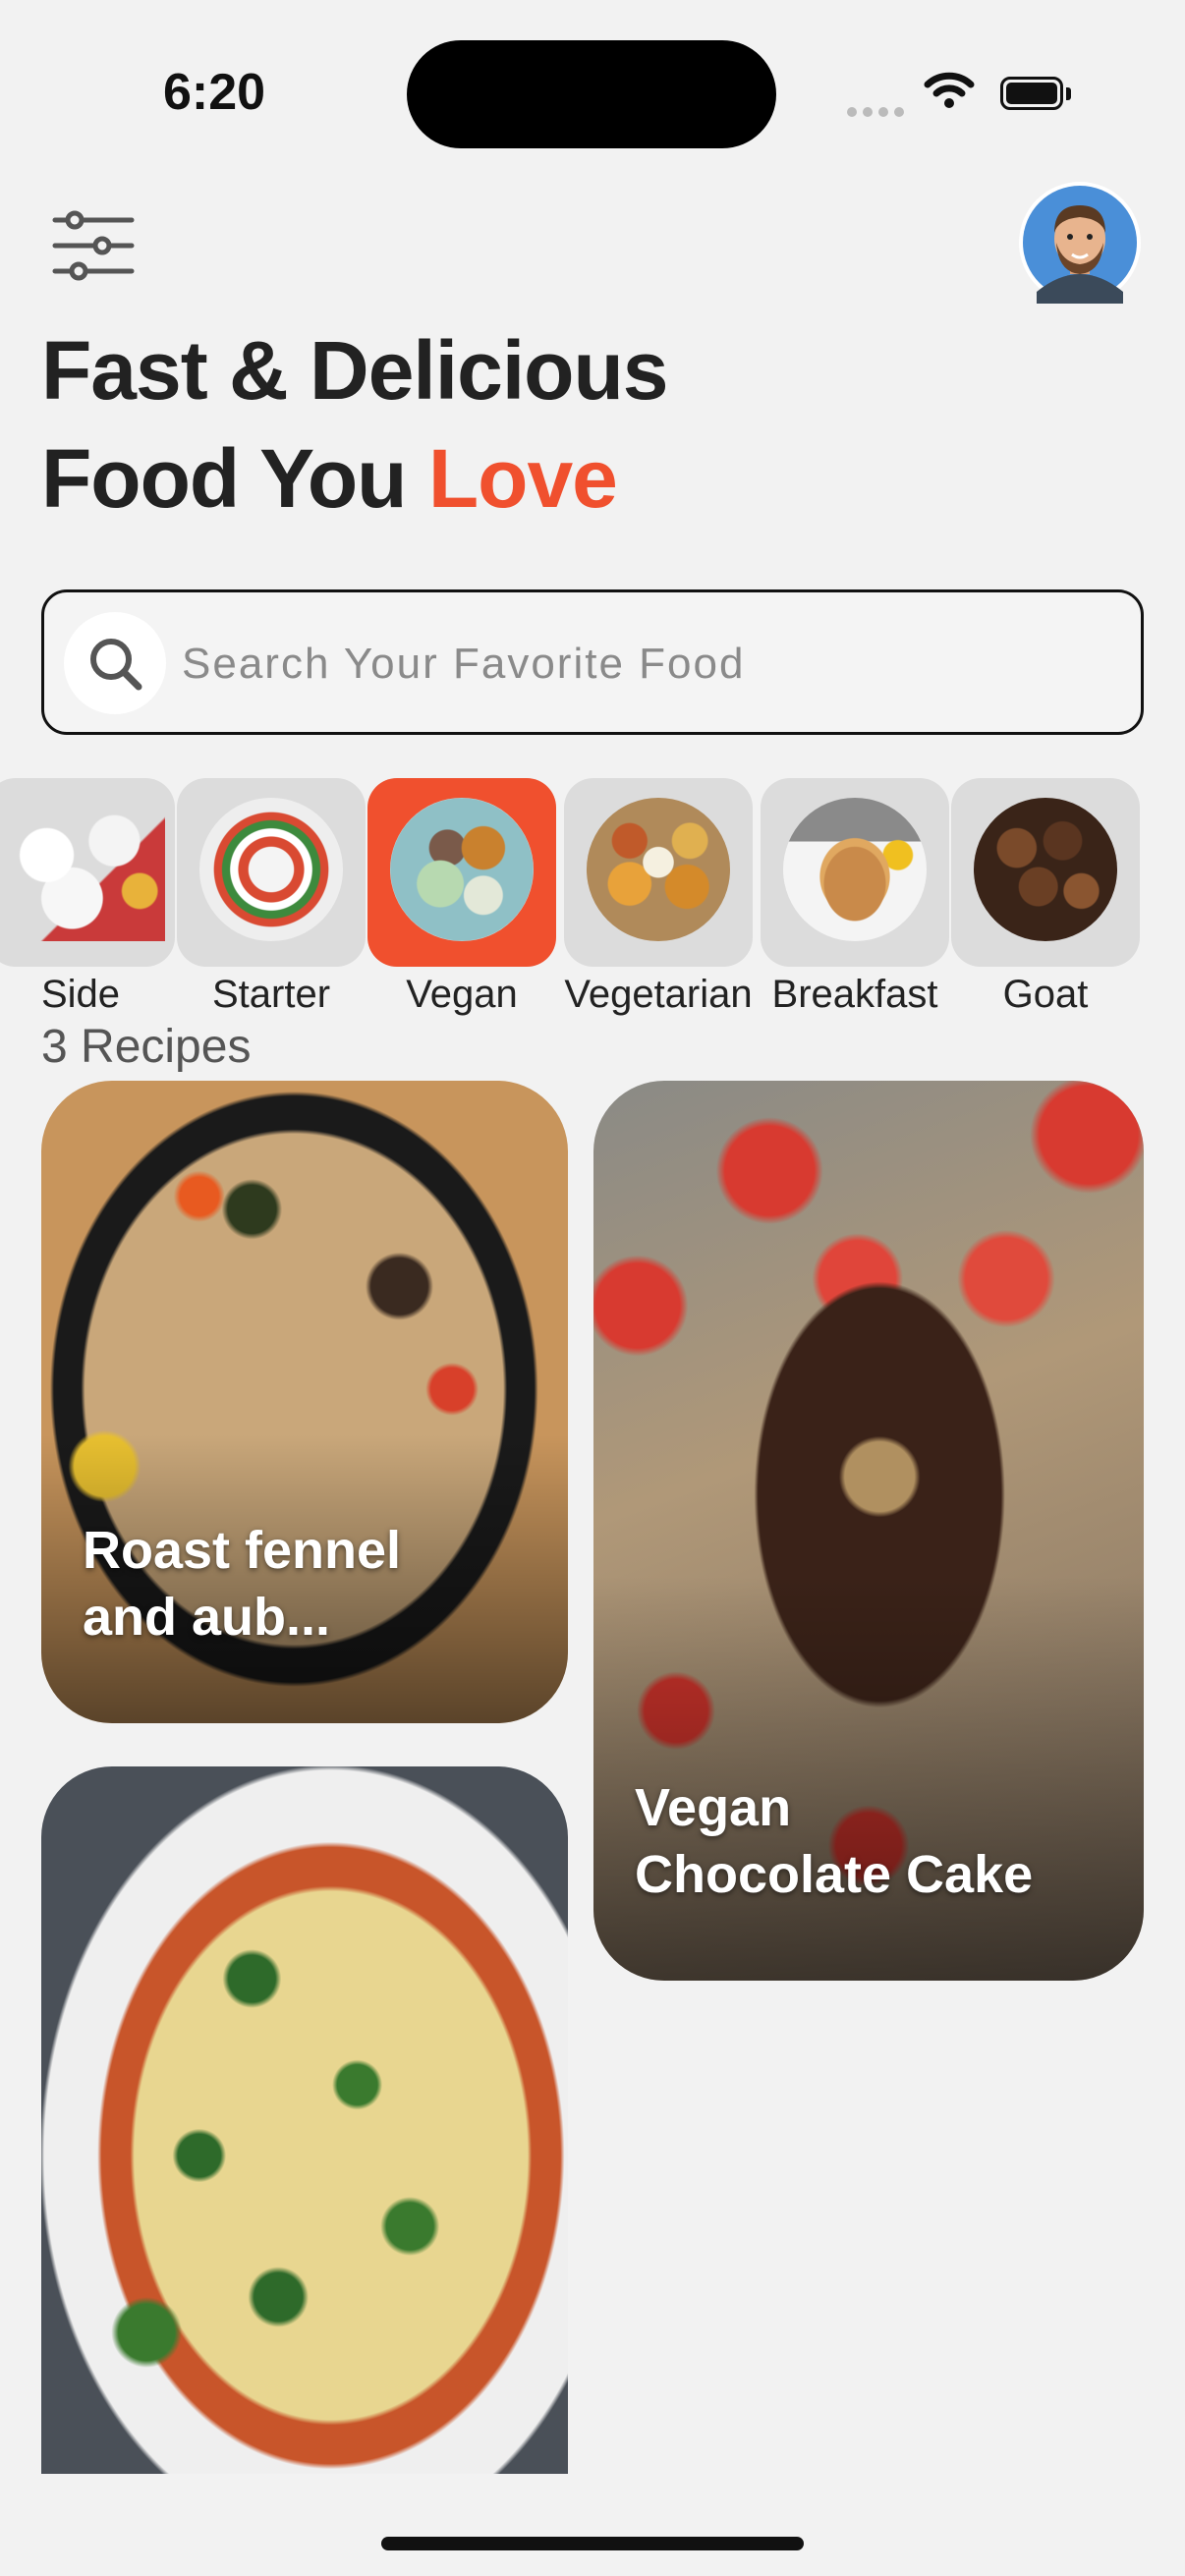 This screenshot has height=2576, width=1185. I want to click on category-breakfast: Breakfast, so click(855, 897).